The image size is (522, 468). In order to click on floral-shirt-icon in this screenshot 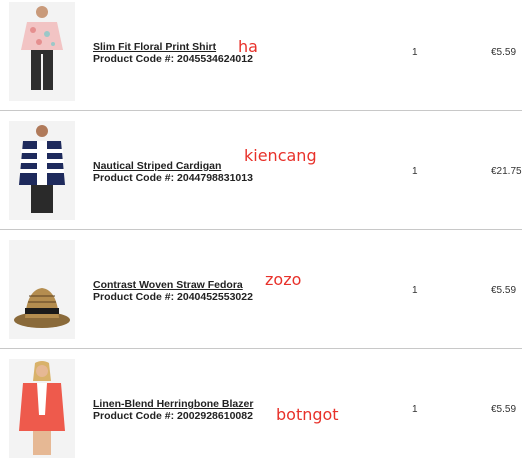, I will do `click(42, 51)`.